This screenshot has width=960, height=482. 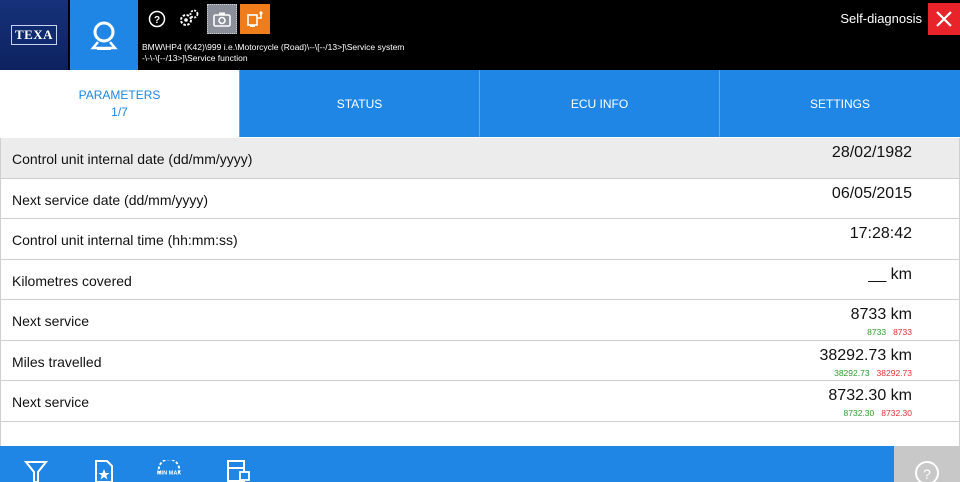 I want to click on parameter-label: Control unit internal date (dd/mm/yyyy), so click(x=132, y=159).